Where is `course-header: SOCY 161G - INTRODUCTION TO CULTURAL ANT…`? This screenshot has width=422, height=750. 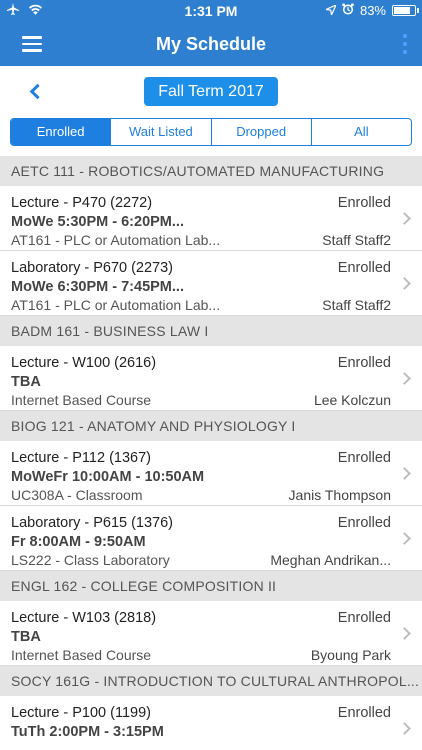
course-header: SOCY 161G - INTRODUCTION TO CULTURAL ANT… is located at coordinates (211, 681).